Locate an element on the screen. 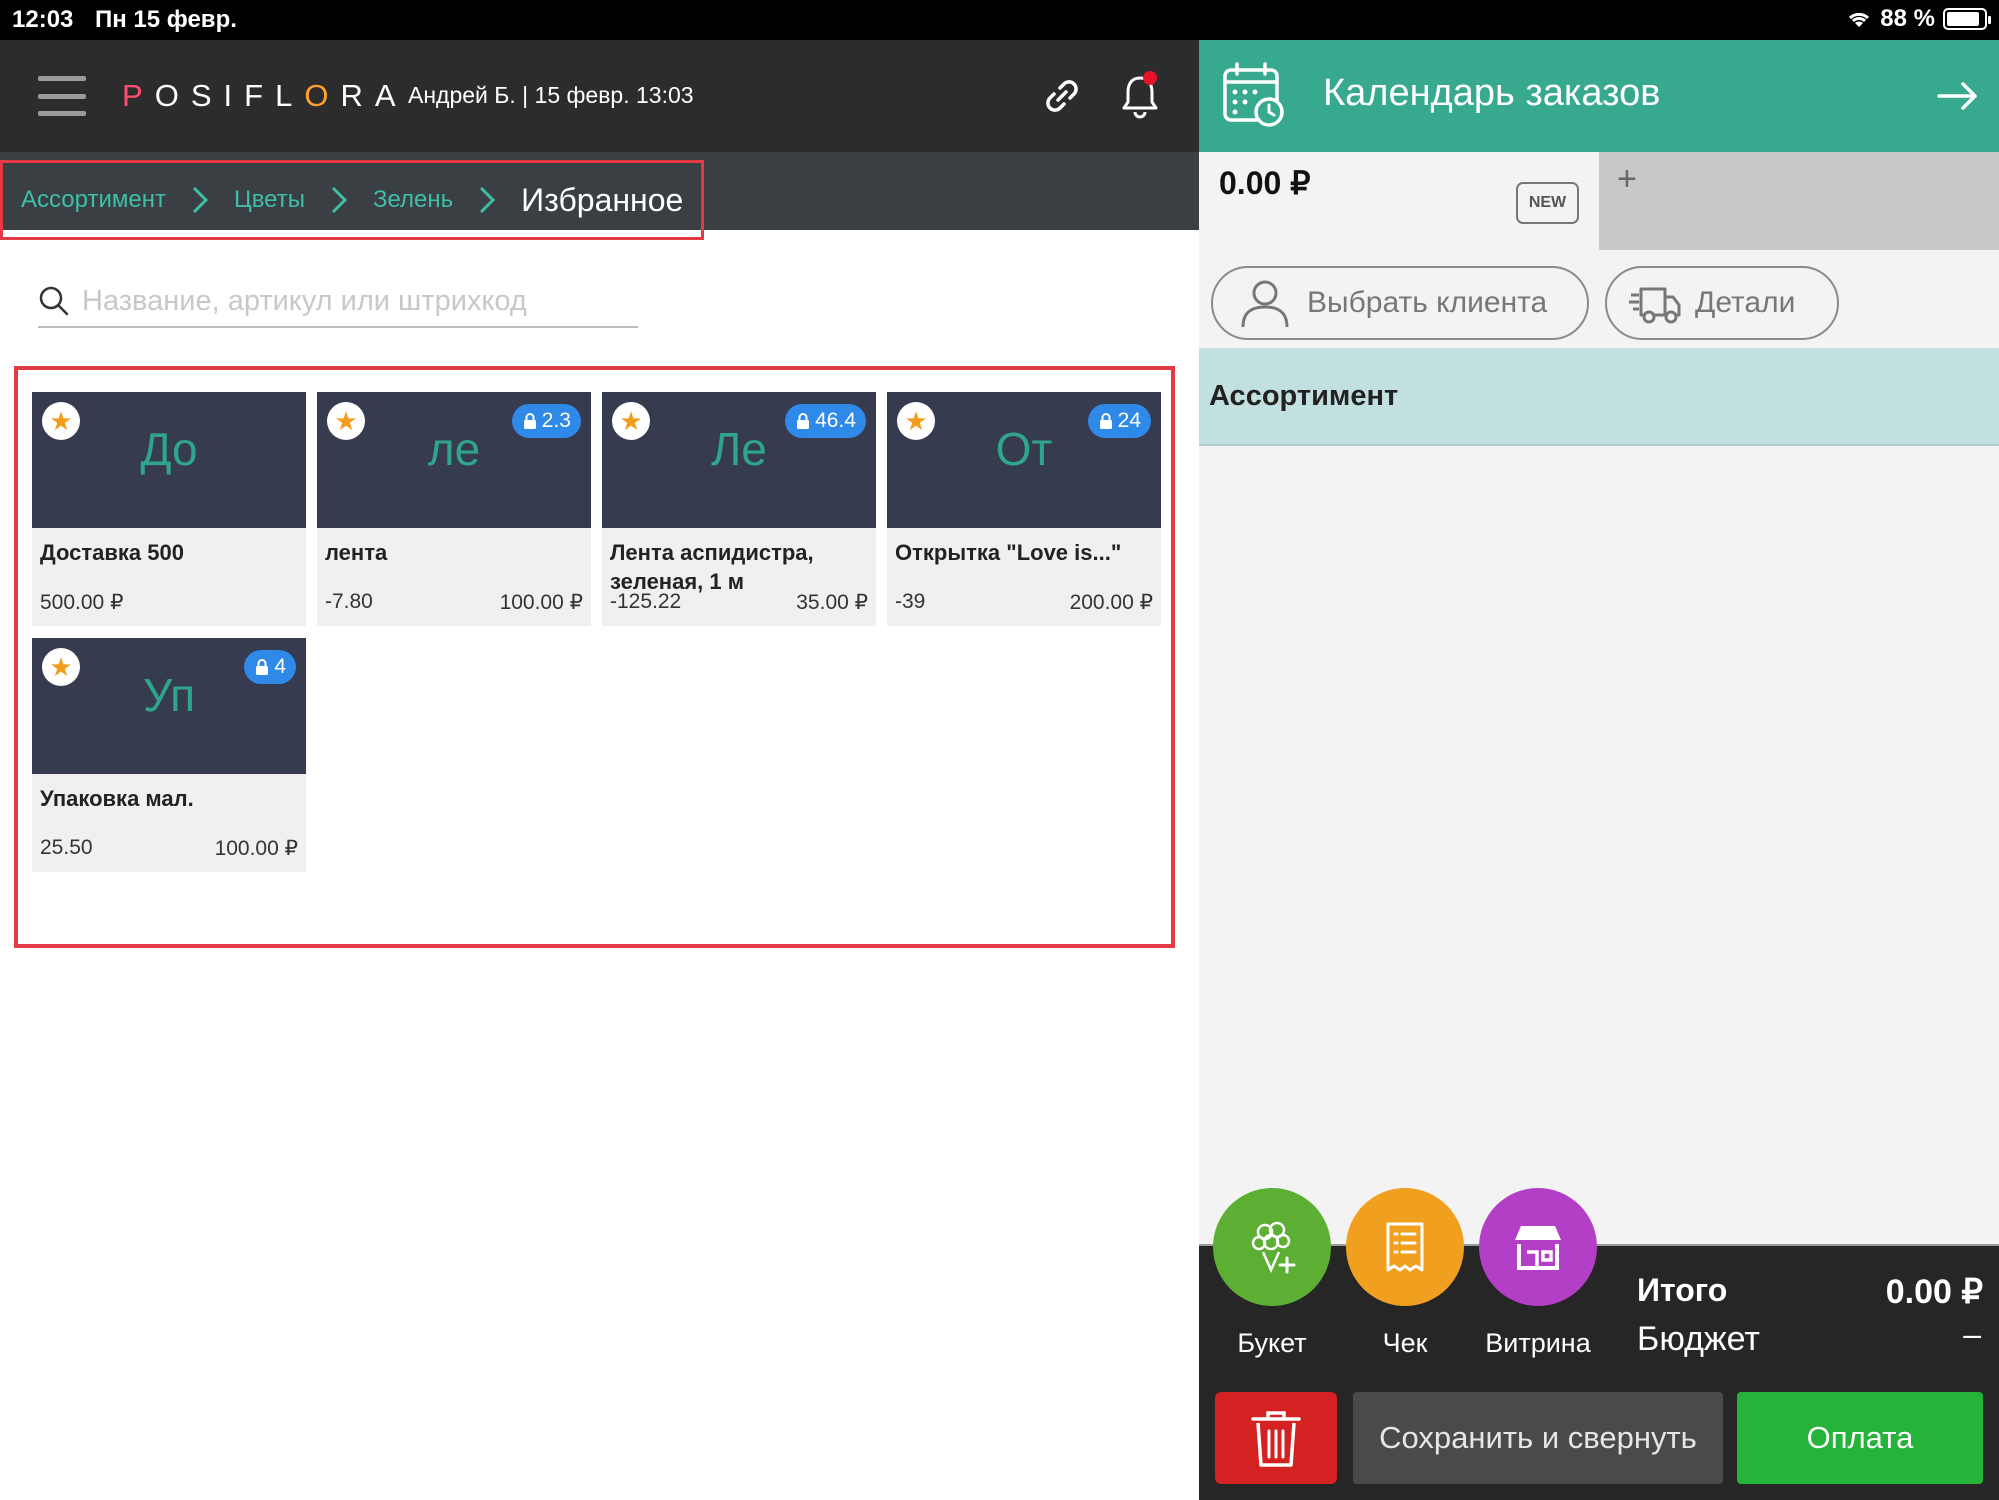  bouquet-icon is located at coordinates (1273, 1247).